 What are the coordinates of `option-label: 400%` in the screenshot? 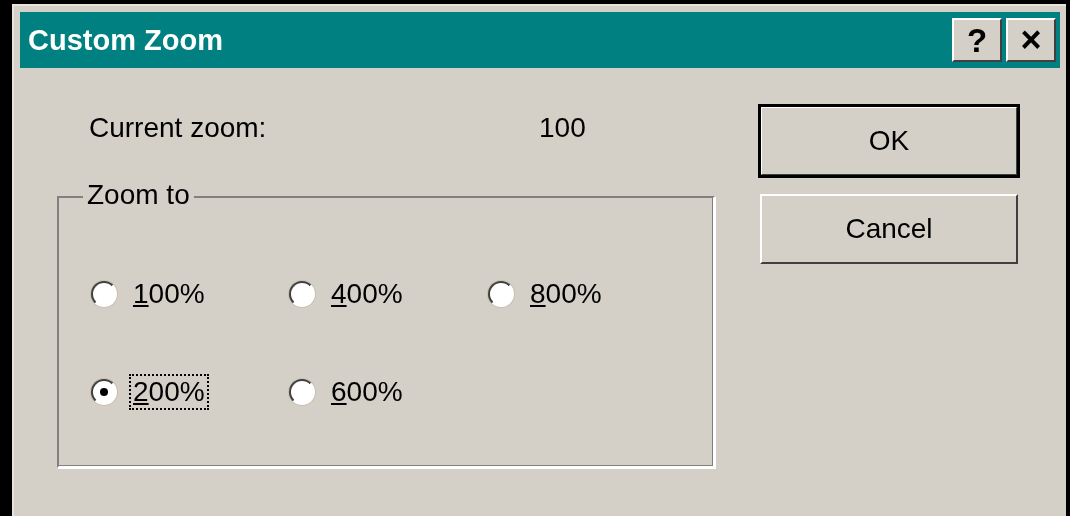 It's located at (367, 294).